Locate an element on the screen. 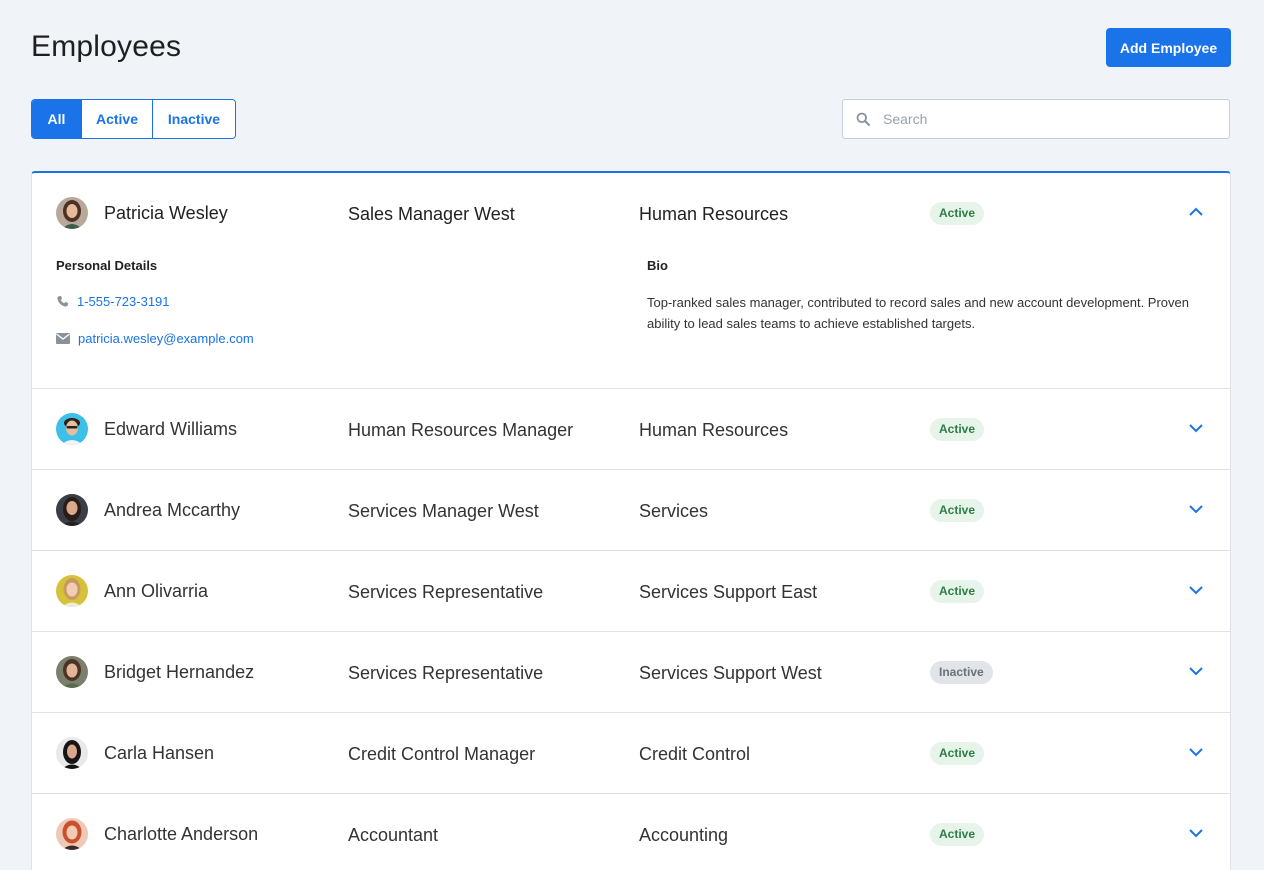 The image size is (1264, 870). status-badge: Inactive is located at coordinates (961, 672).